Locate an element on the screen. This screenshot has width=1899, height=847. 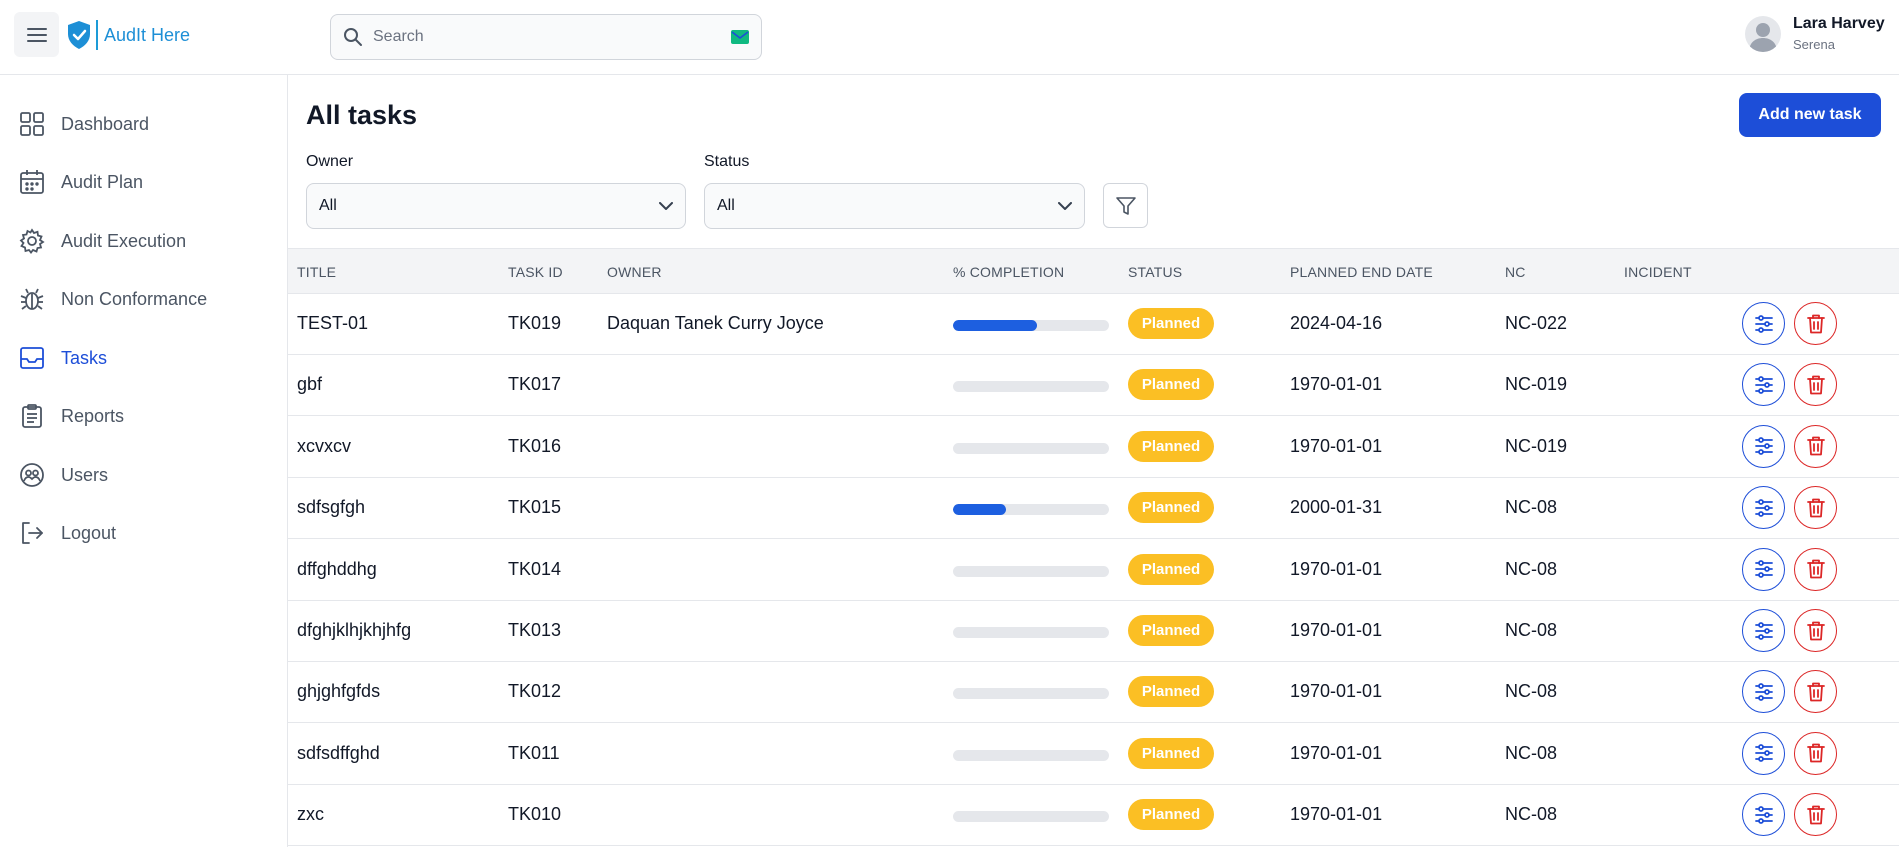
user-profile: Lara Harvey Serena is located at coordinates (1815, 34).